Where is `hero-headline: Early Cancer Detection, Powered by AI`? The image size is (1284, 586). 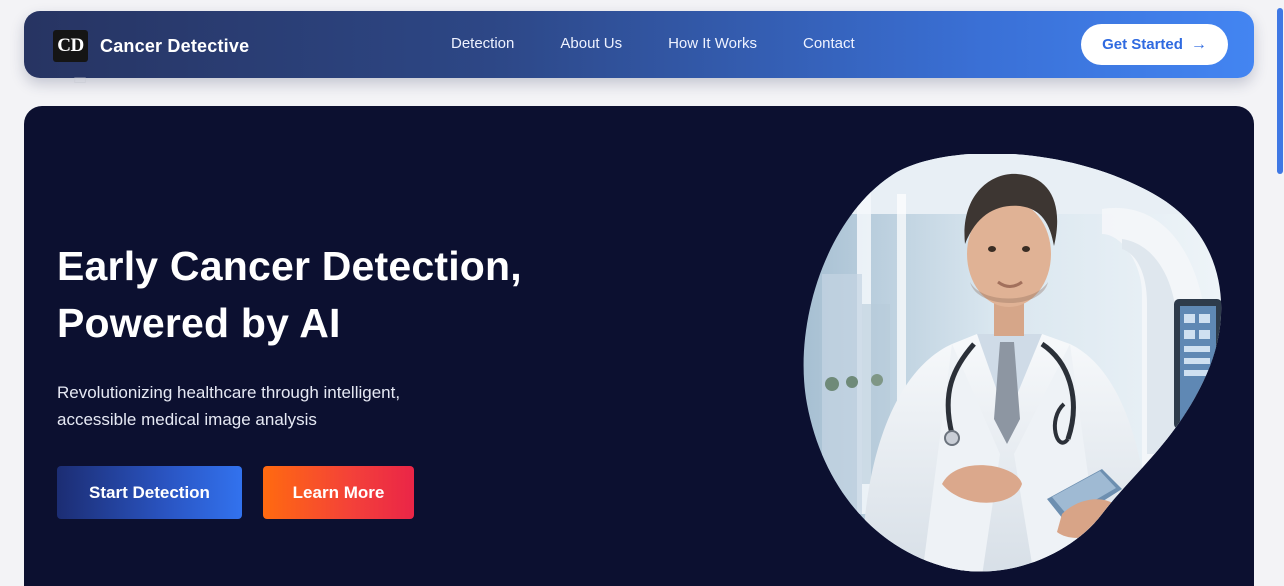
hero-headline: Early Cancer Detection, Powered by AI is located at coordinates (289, 295).